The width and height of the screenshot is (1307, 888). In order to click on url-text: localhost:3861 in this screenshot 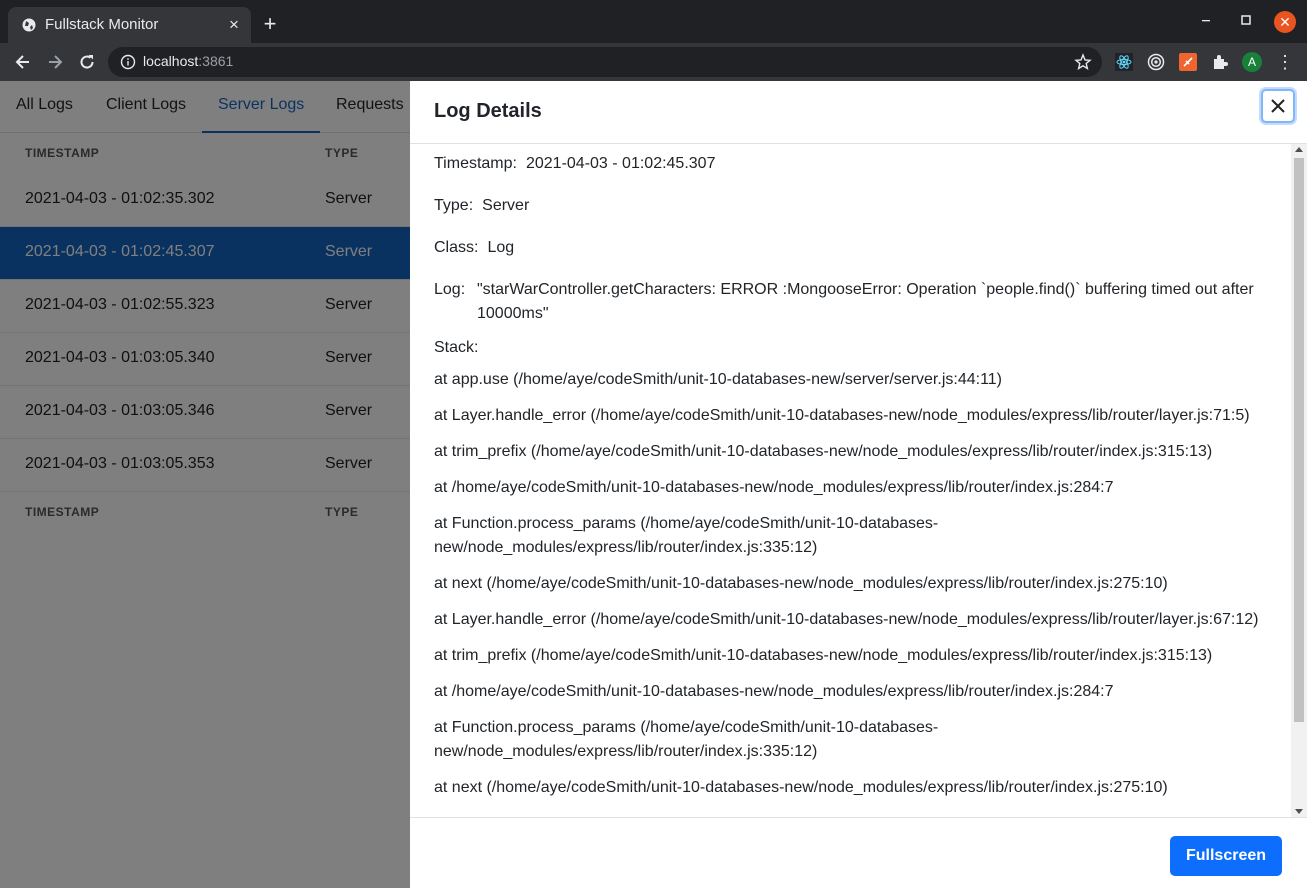, I will do `click(188, 61)`.